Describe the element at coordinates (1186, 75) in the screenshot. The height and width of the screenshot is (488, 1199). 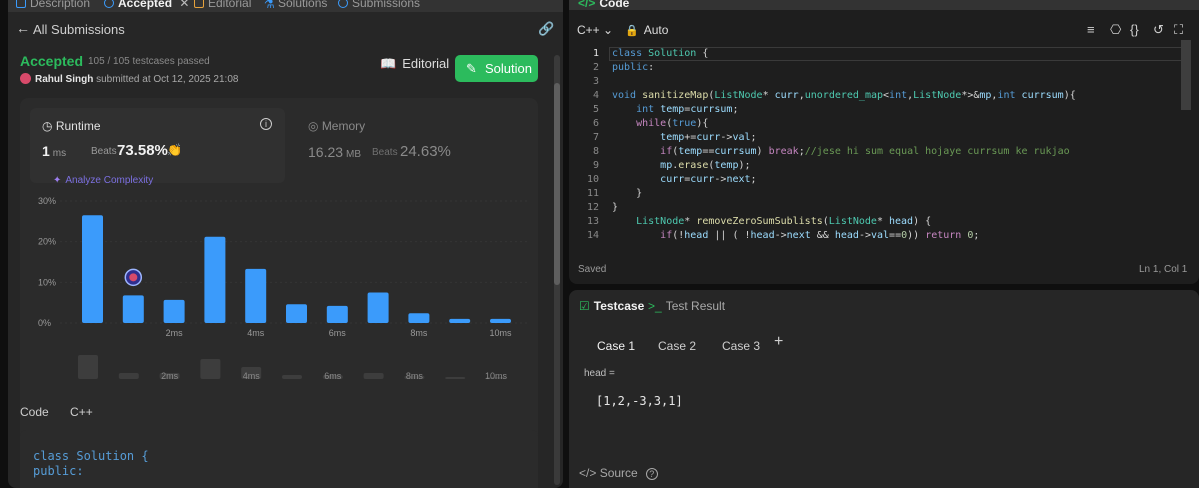
I see `editor-scrollbar` at that location.